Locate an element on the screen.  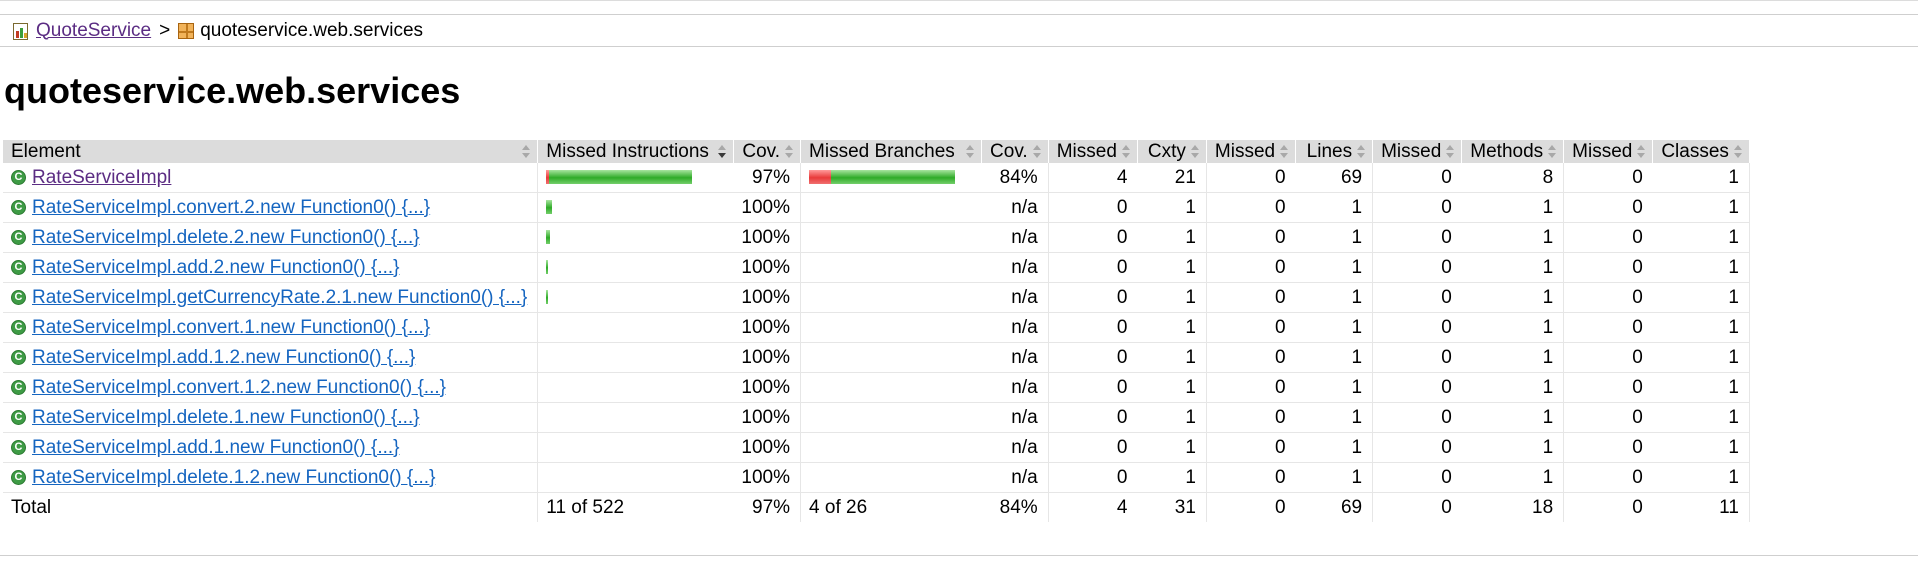
header-classes: Classes is located at coordinates (1701, 151).